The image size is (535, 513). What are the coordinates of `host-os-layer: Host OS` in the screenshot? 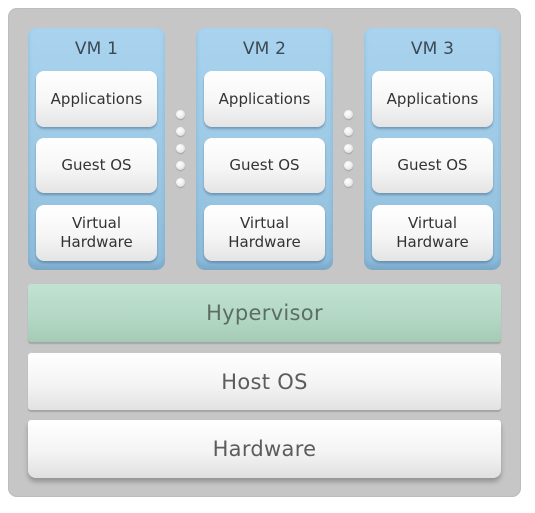 It's located at (264, 381).